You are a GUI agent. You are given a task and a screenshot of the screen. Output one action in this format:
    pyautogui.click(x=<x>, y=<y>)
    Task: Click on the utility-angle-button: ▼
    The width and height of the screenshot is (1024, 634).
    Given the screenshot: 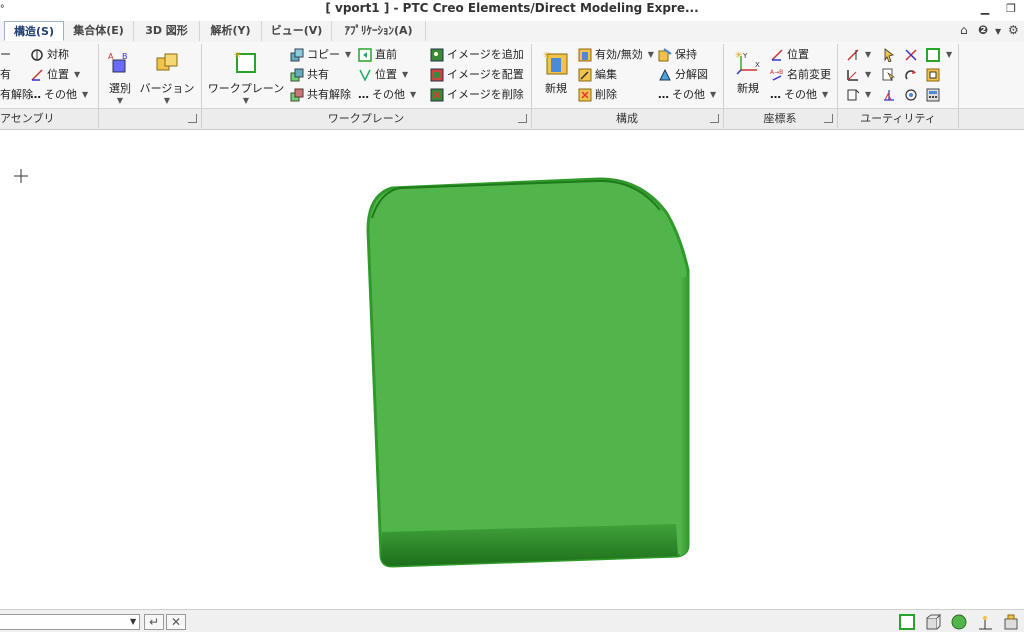 What is the action you would take?
    pyautogui.click(x=858, y=75)
    